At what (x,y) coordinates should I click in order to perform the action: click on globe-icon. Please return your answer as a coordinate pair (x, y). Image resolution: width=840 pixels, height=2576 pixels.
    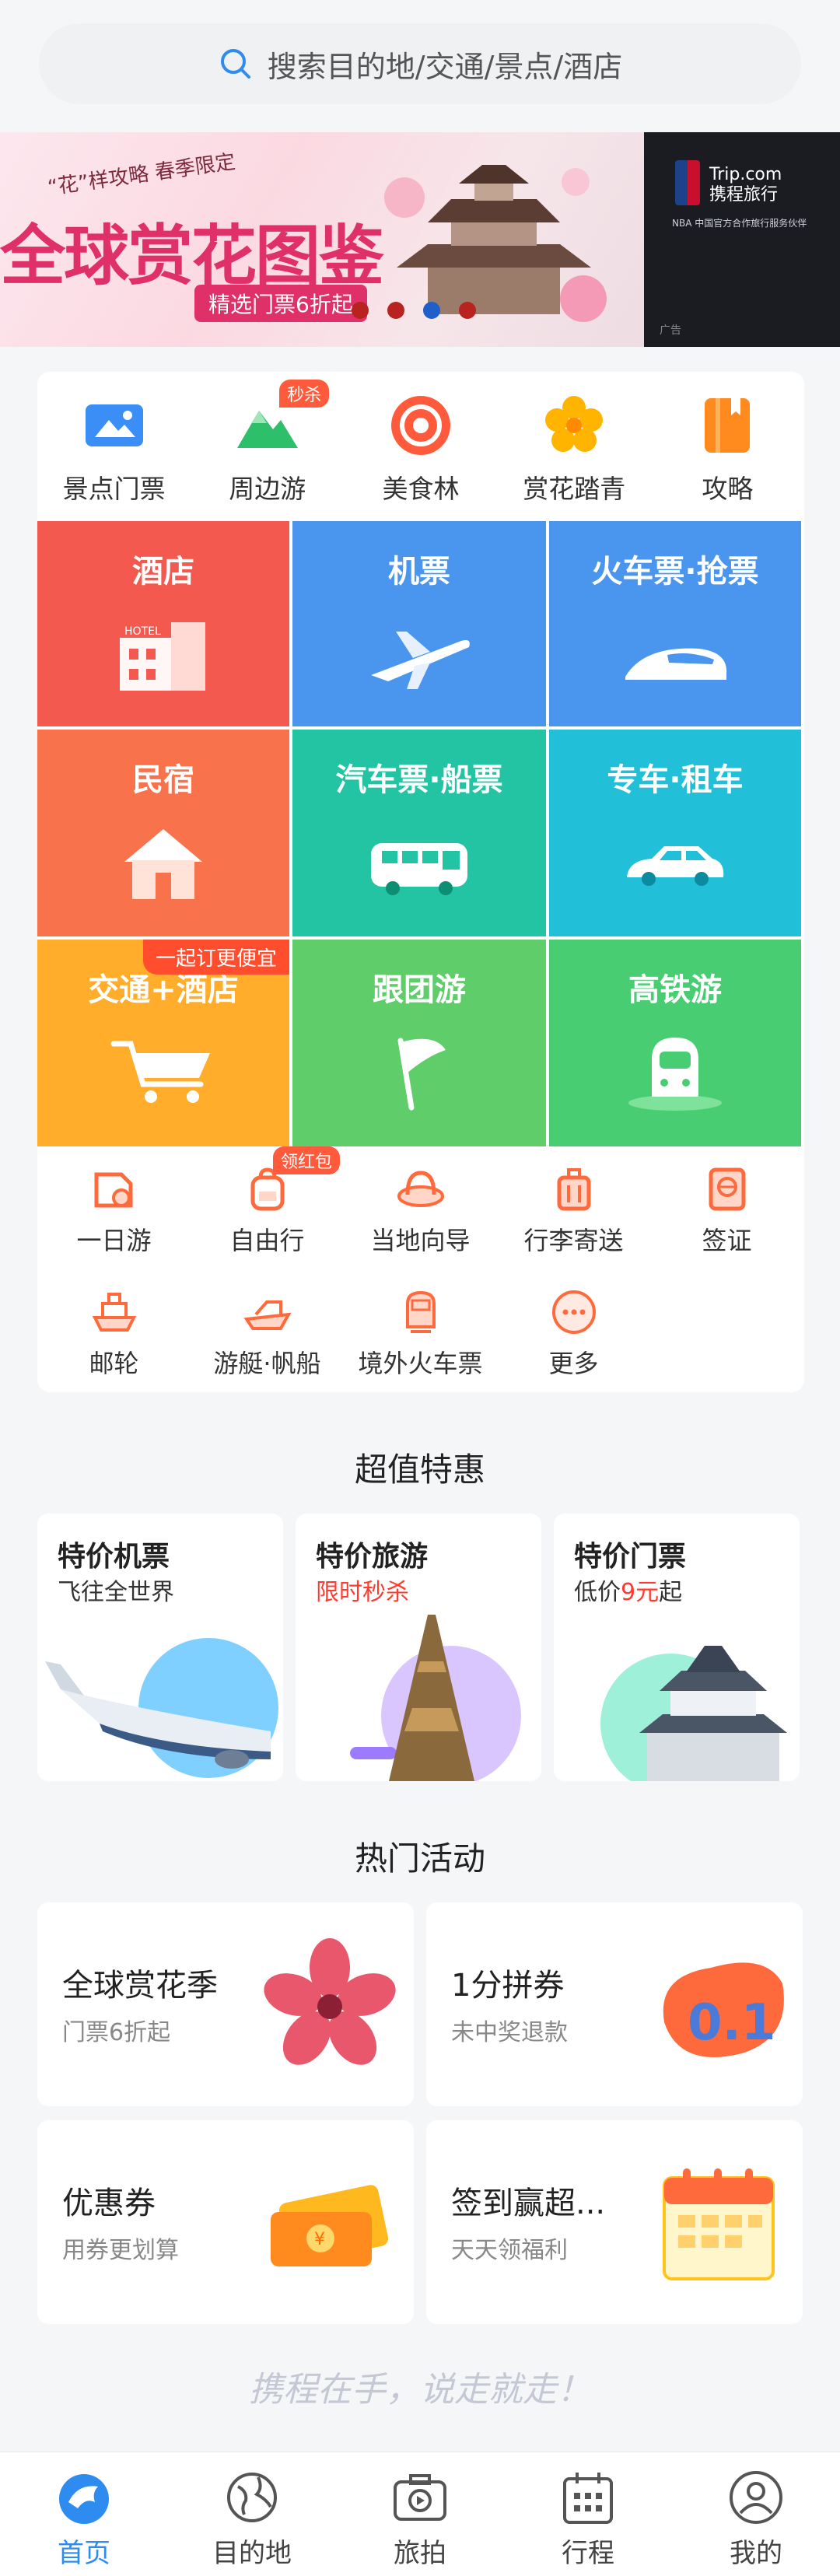
    Looking at the image, I should click on (252, 2498).